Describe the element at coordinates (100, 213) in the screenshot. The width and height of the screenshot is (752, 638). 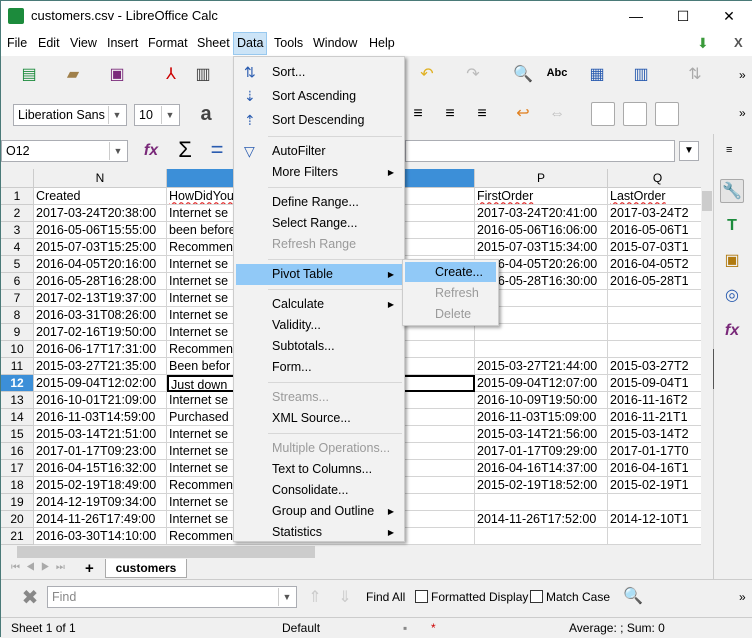
I see `cell-N2: 2017-03-24T20:38:00` at that location.